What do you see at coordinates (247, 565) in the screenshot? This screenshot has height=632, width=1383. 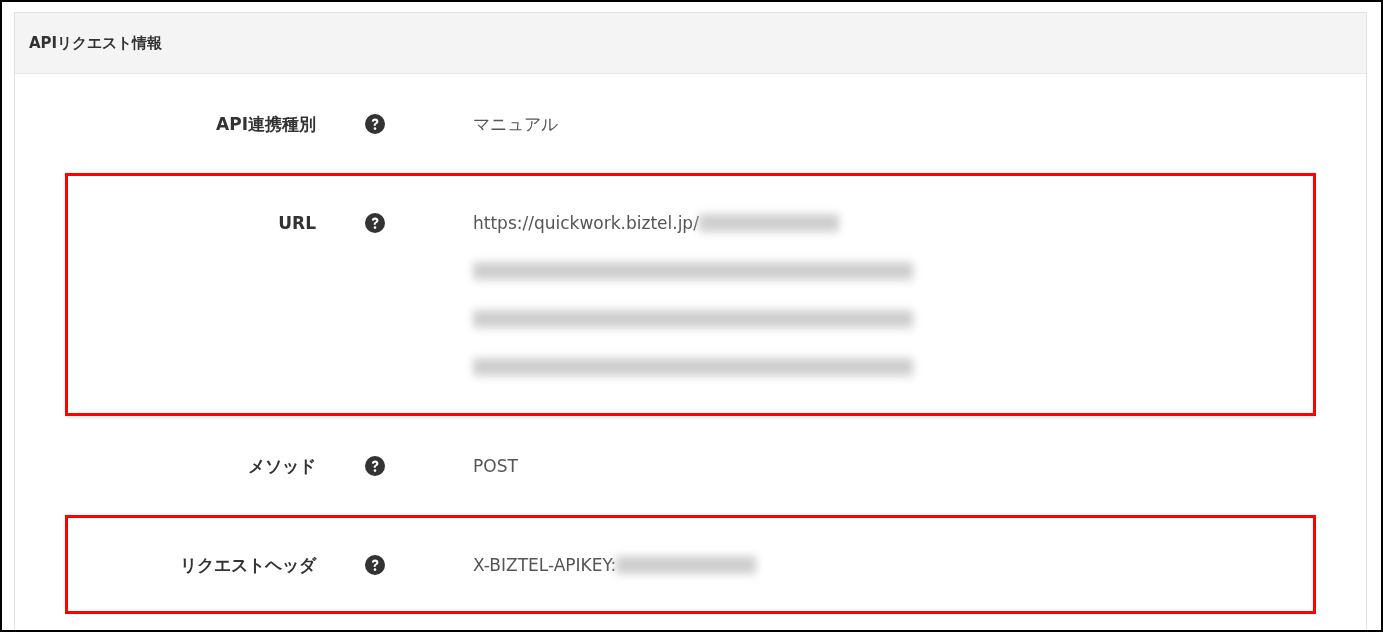 I see `field-label: リクエストヘッダ` at bounding box center [247, 565].